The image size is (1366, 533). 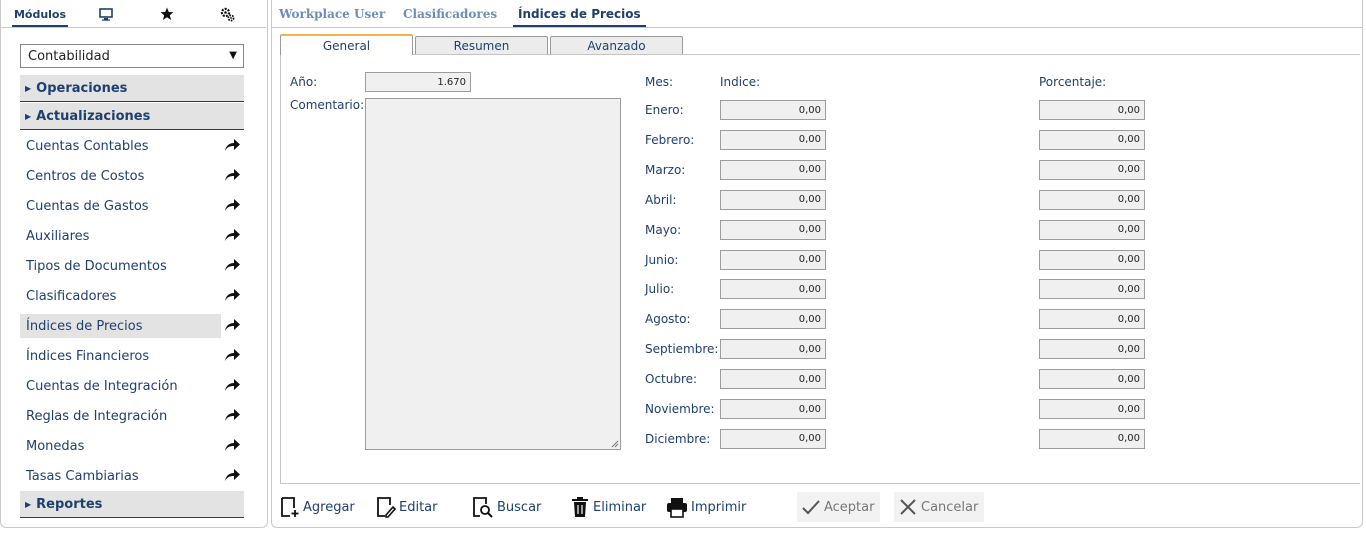 What do you see at coordinates (304, 82) in the screenshot?
I see `anio-label: Año:` at bounding box center [304, 82].